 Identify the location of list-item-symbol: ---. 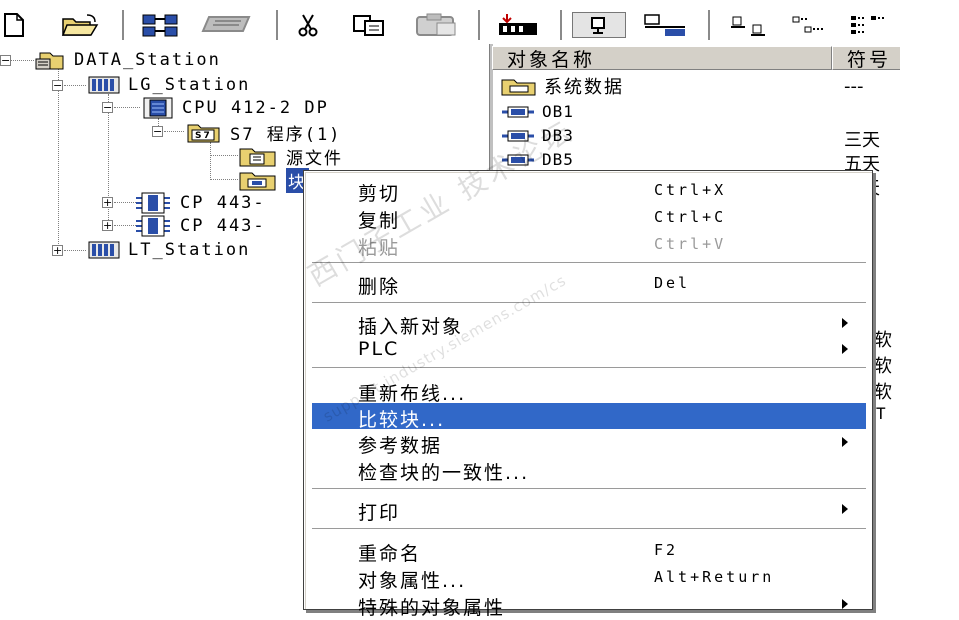
(854, 86).